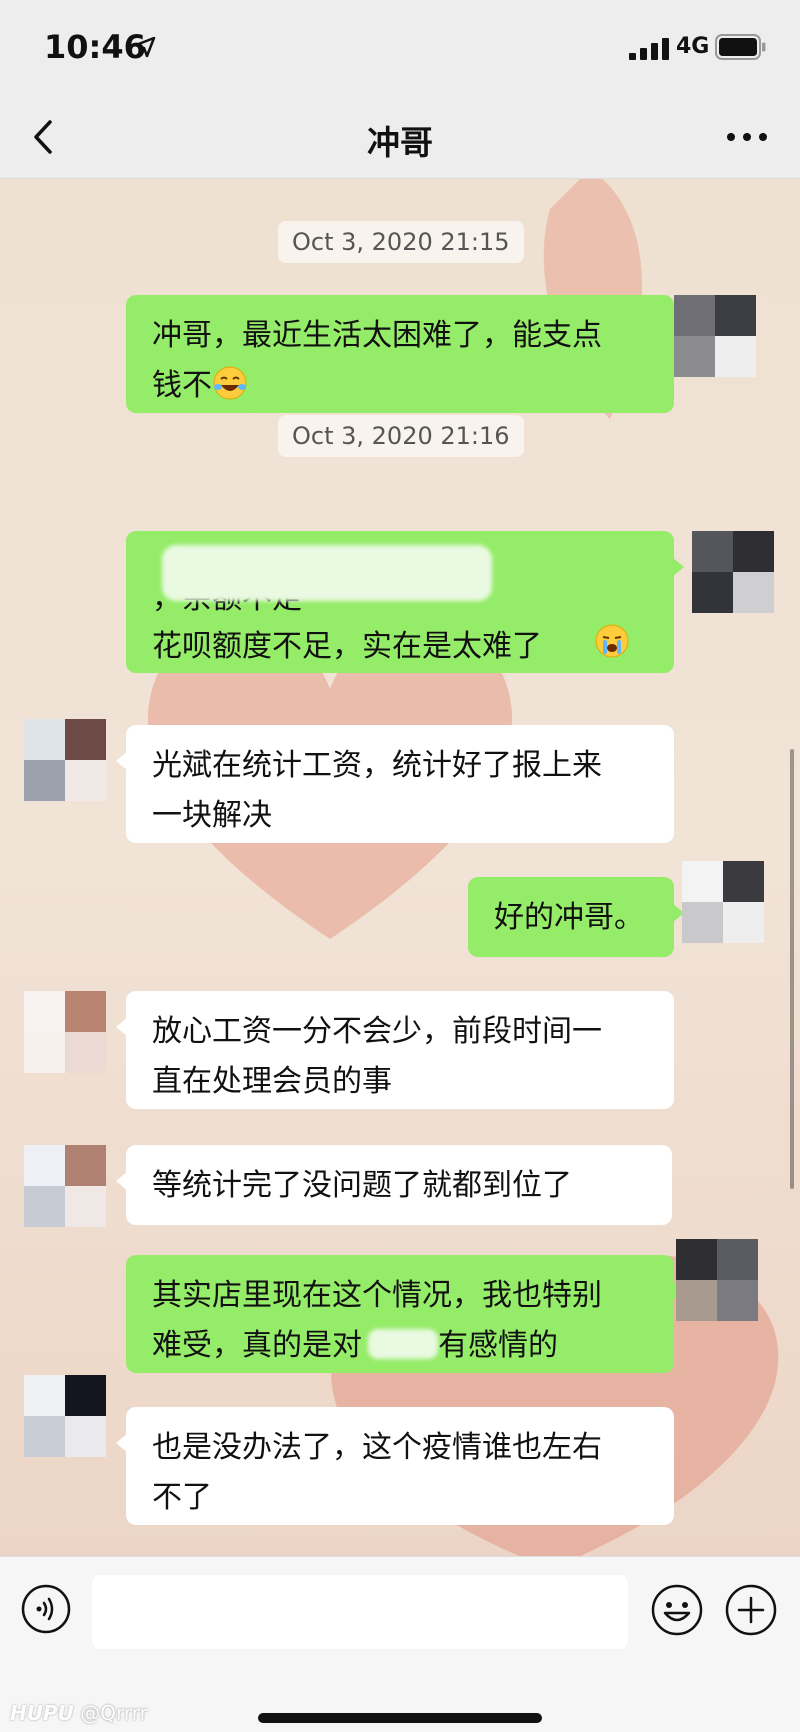  I want to click on message-text: 等统计完了没问题了就都到位了, so click(362, 1185).